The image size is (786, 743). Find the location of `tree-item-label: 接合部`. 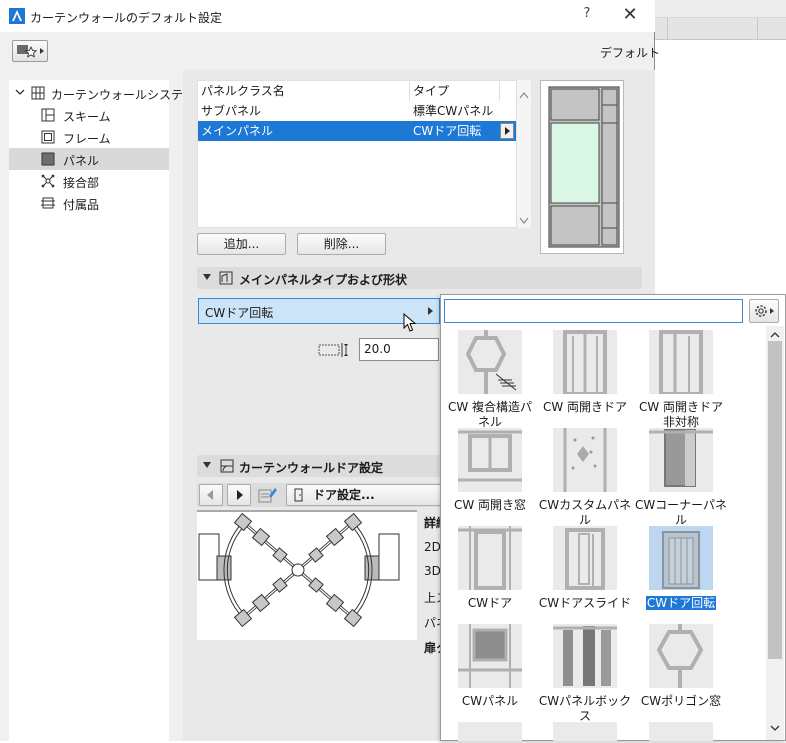

tree-item-label: 接合部 is located at coordinates (81, 183).